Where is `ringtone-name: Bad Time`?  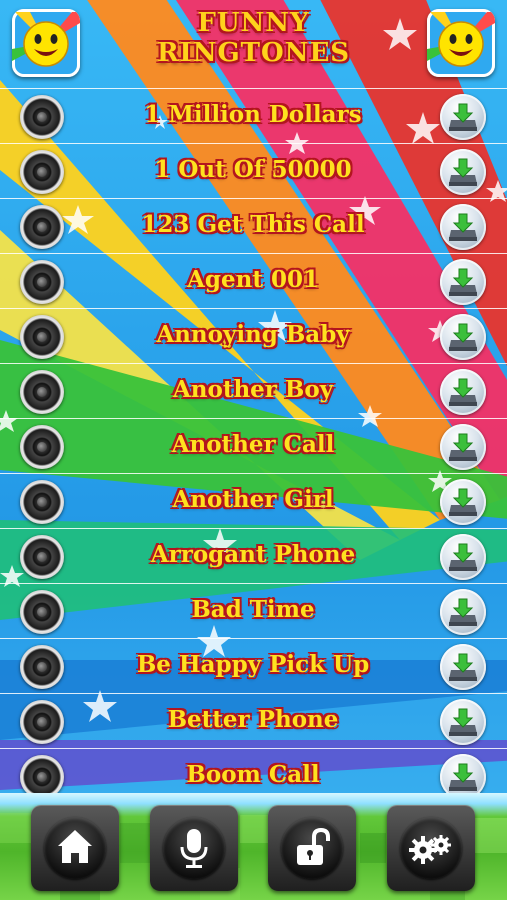 ringtone-name: Bad Time is located at coordinates (253, 610).